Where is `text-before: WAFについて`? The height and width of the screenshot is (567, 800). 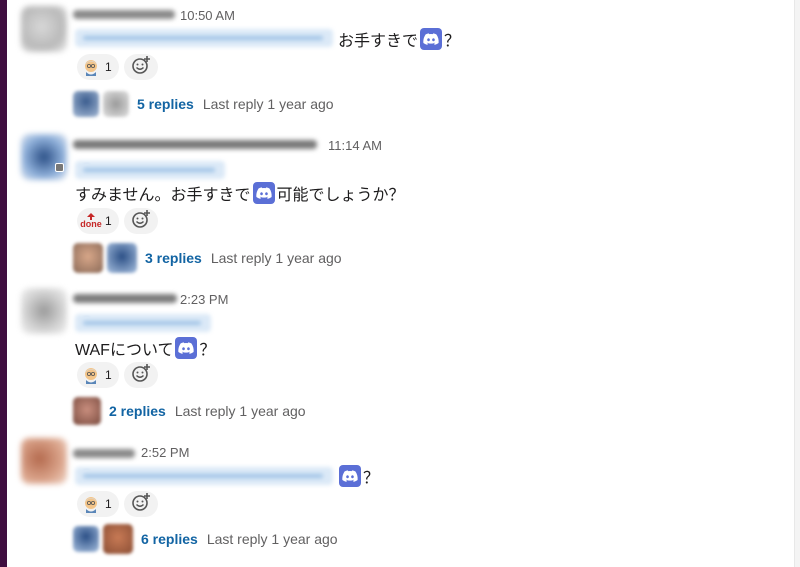
text-before: WAFについて is located at coordinates (124, 350).